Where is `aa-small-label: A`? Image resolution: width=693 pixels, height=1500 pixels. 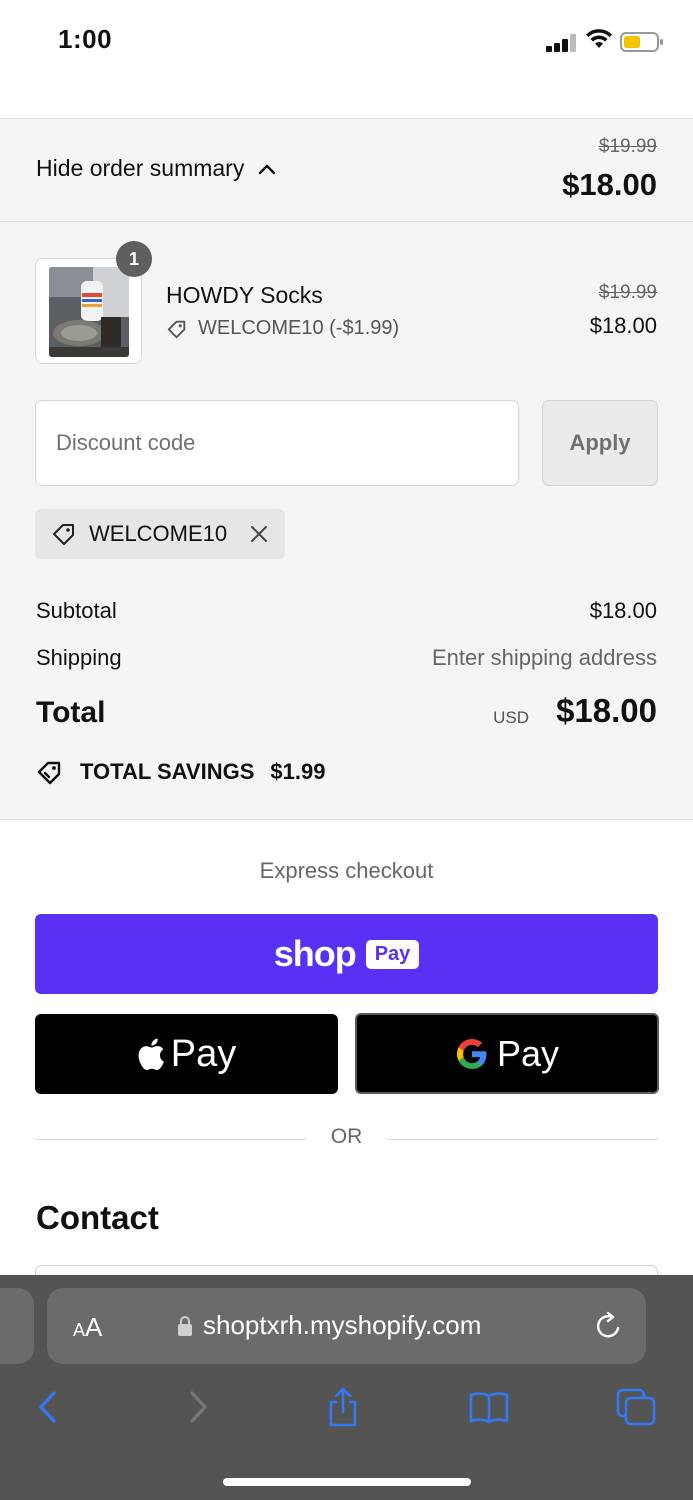 aa-small-label: A is located at coordinates (79, 1330).